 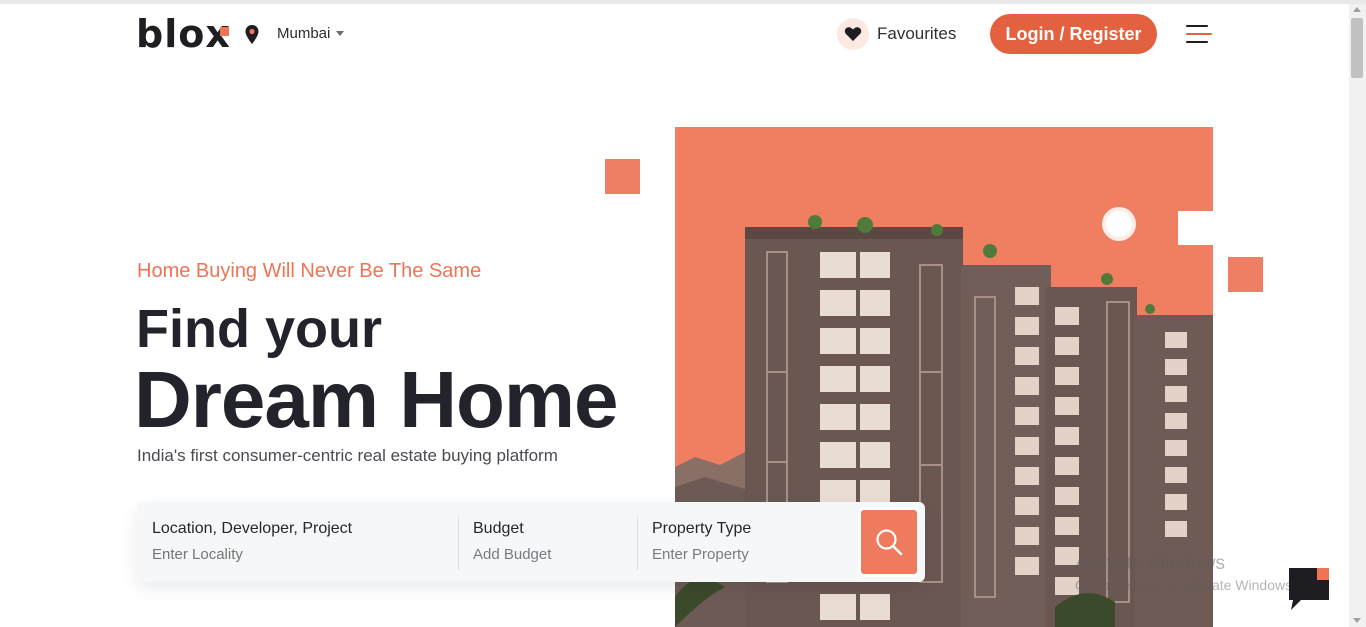 What do you see at coordinates (498, 528) in the screenshot?
I see `budget-field-label: Budget` at bounding box center [498, 528].